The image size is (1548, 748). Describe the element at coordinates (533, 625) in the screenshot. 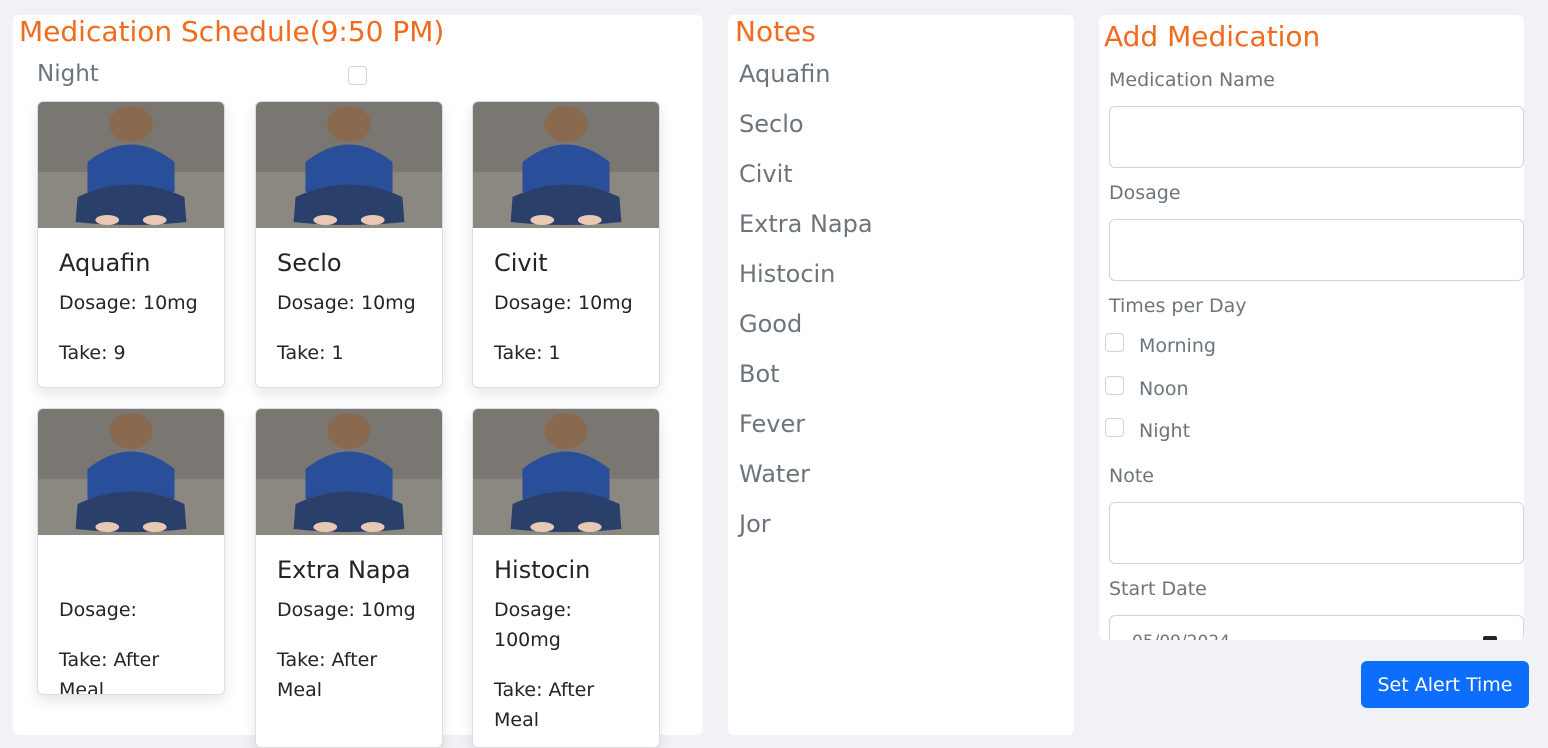

I see `card-dosage: Dosage: 100mg` at that location.